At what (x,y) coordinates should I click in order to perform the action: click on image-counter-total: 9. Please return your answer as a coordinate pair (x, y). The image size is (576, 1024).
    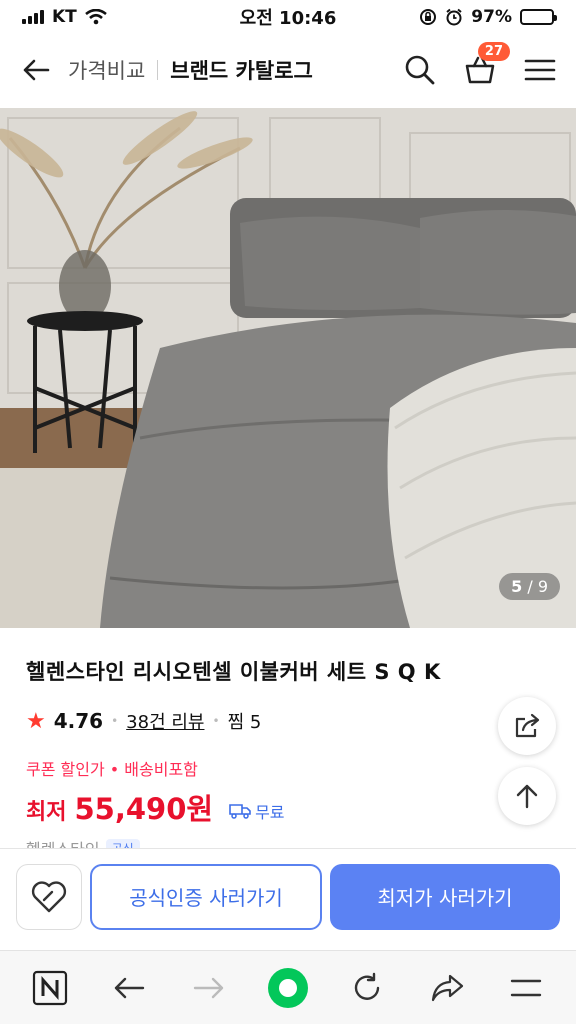
    Looking at the image, I should click on (542, 586).